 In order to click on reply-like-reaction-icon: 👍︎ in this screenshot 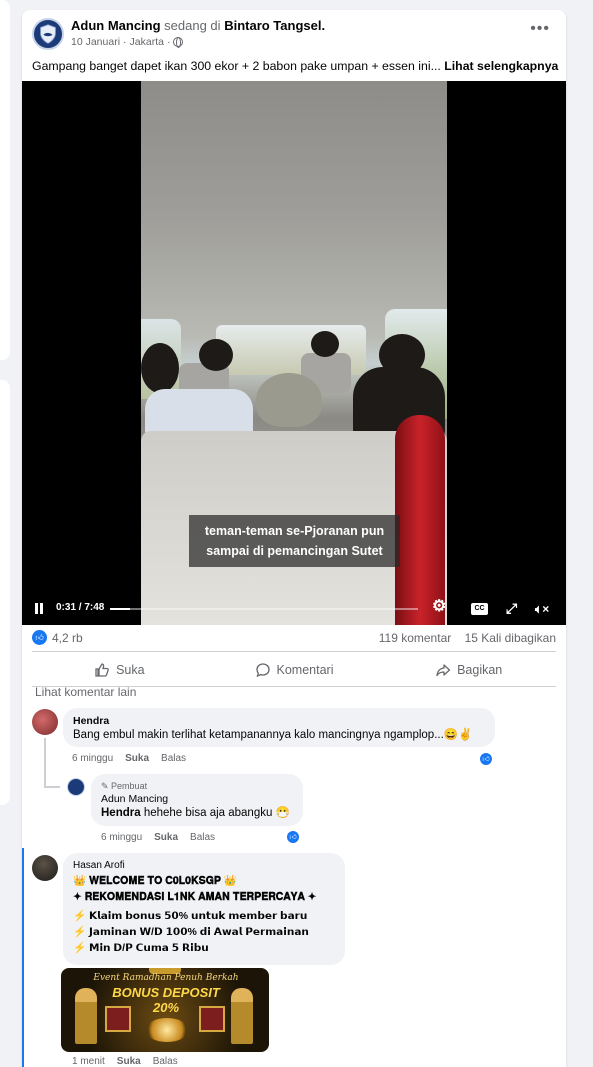, I will do `click(293, 837)`.